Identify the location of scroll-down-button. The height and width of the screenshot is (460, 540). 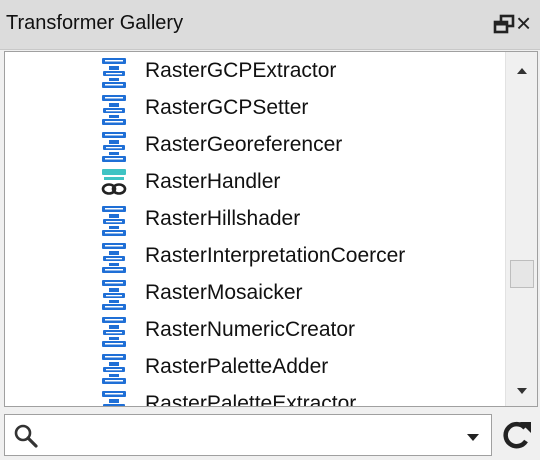
(521, 391).